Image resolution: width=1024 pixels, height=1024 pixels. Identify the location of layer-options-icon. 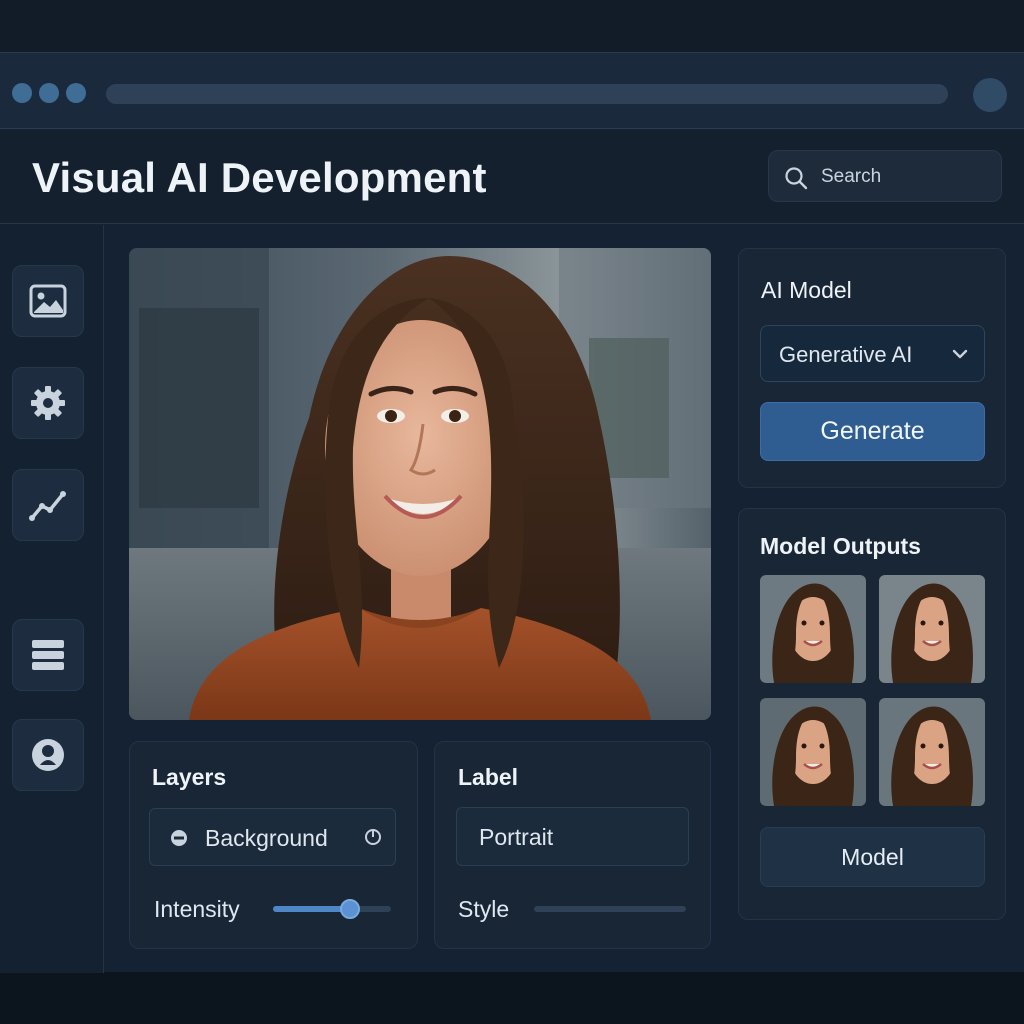
(373, 837).